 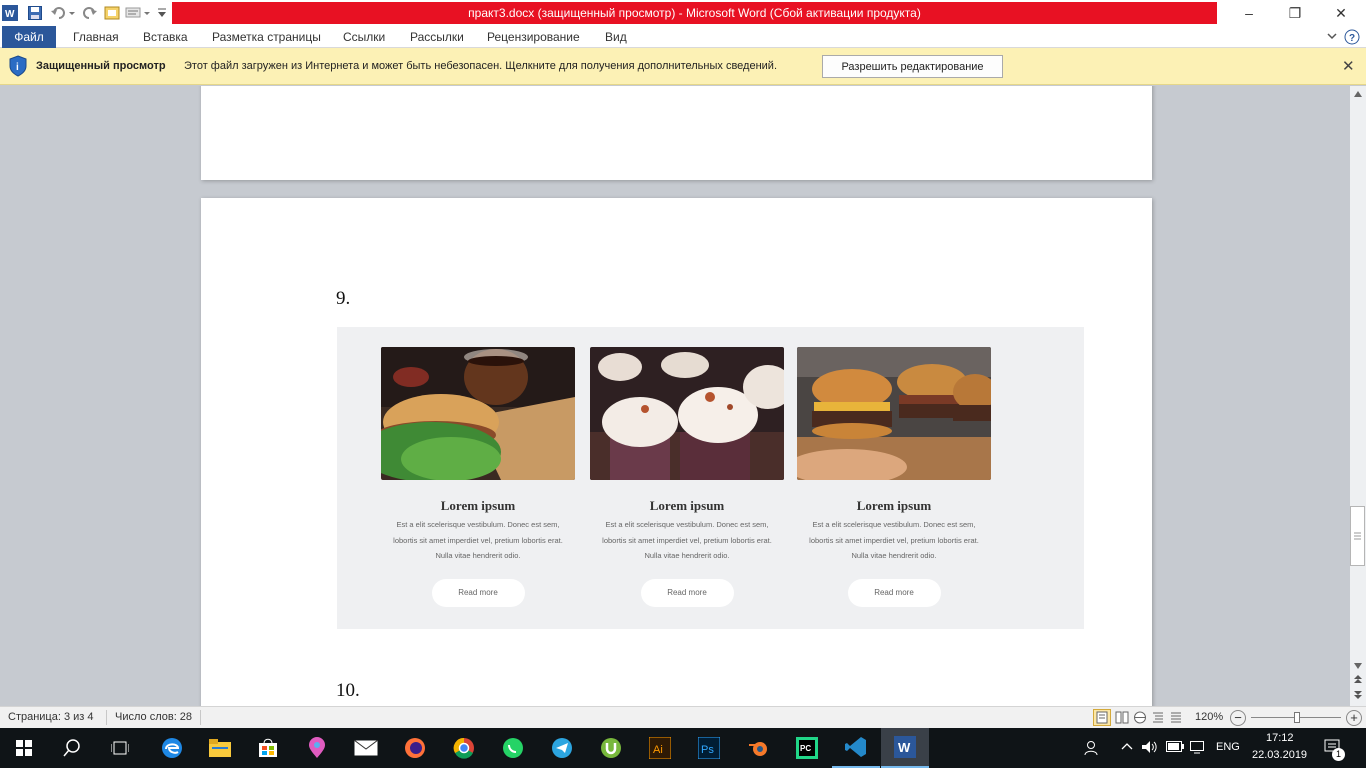 What do you see at coordinates (687, 413) in the screenshot?
I see `cupcakes-image` at bounding box center [687, 413].